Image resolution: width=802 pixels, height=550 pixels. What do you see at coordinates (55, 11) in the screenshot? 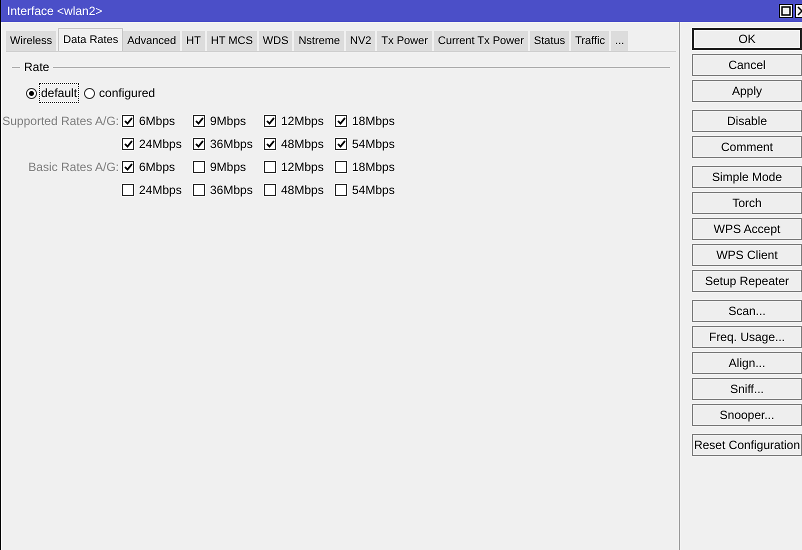
I see `window-title: Interface <wlan2>` at bounding box center [55, 11].